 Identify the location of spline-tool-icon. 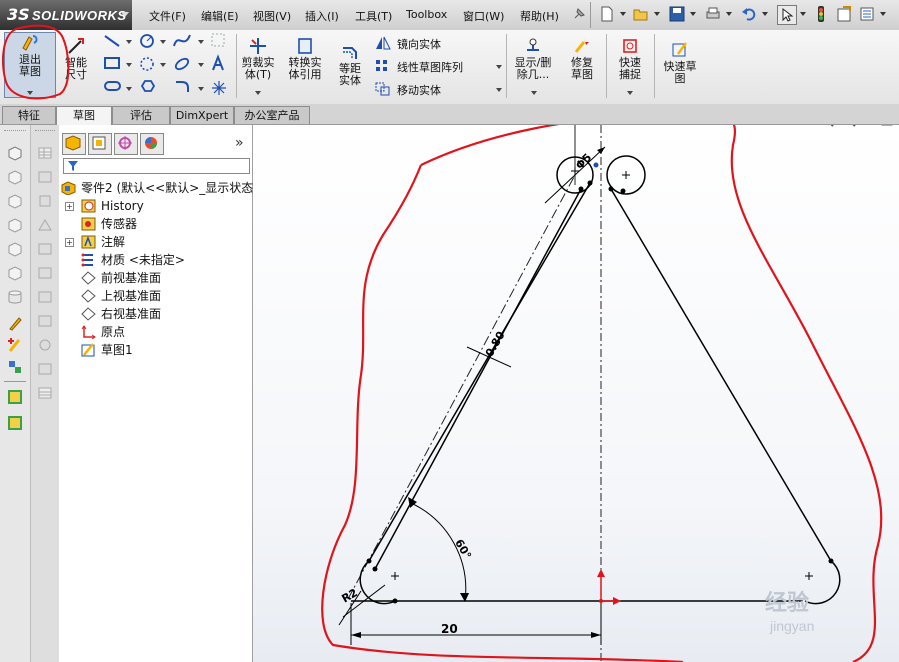
(182, 40).